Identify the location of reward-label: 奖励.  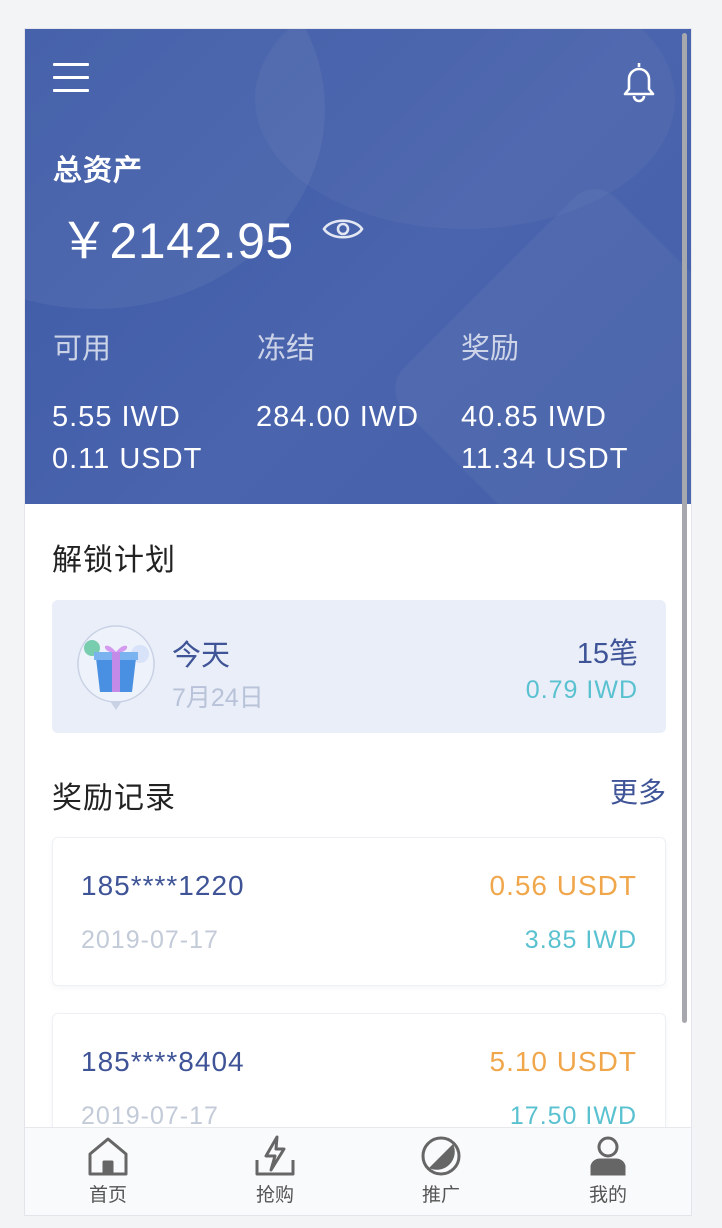
(490, 349).